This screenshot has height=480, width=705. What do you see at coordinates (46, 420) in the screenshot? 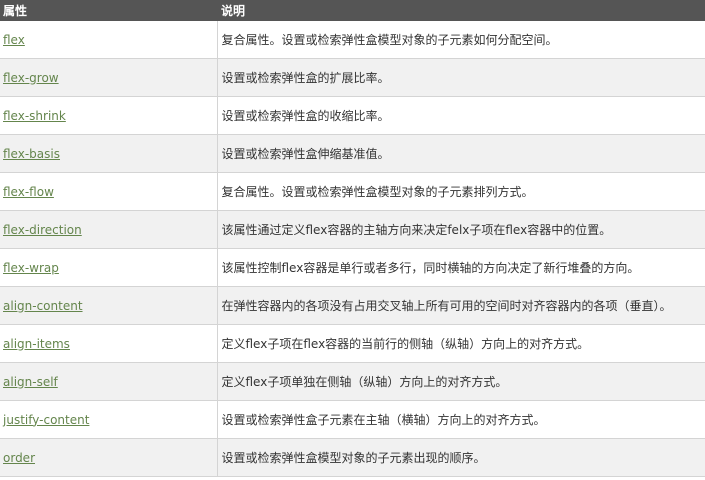
I see `property-link-justify-content: justify-content` at bounding box center [46, 420].